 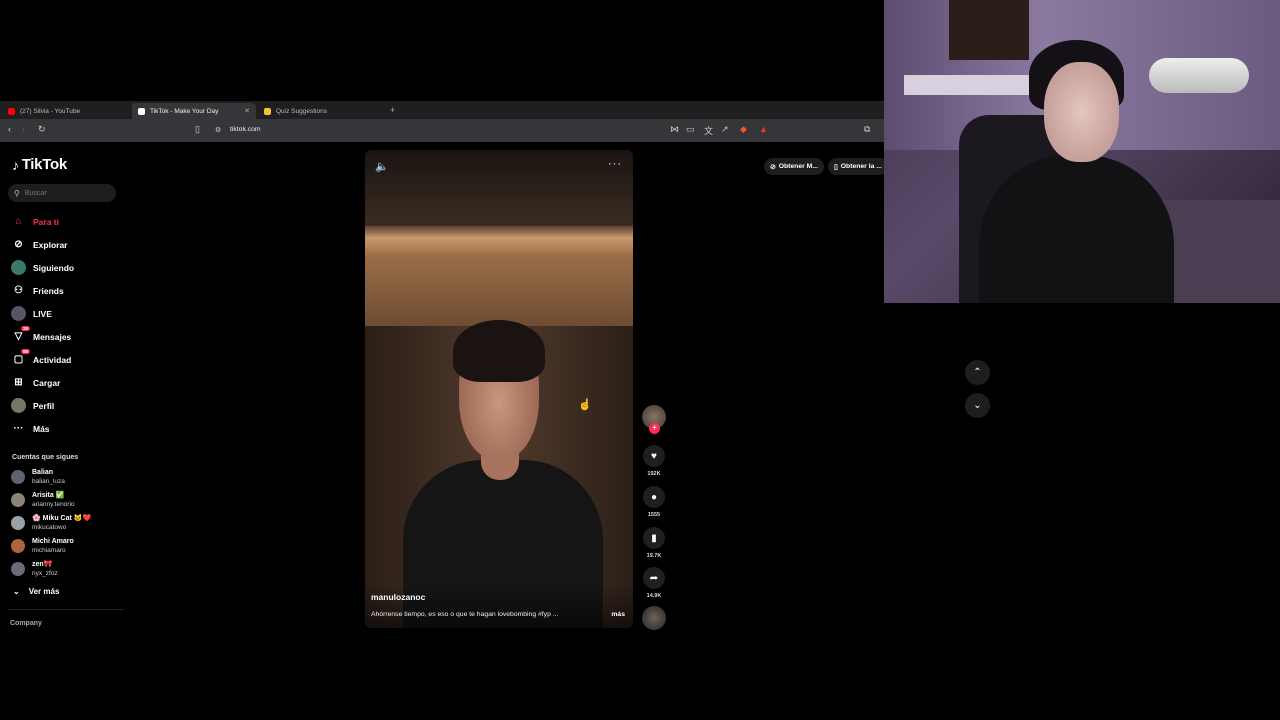 What do you see at coordinates (654, 556) in the screenshot?
I see `save-count: 19.7K` at bounding box center [654, 556].